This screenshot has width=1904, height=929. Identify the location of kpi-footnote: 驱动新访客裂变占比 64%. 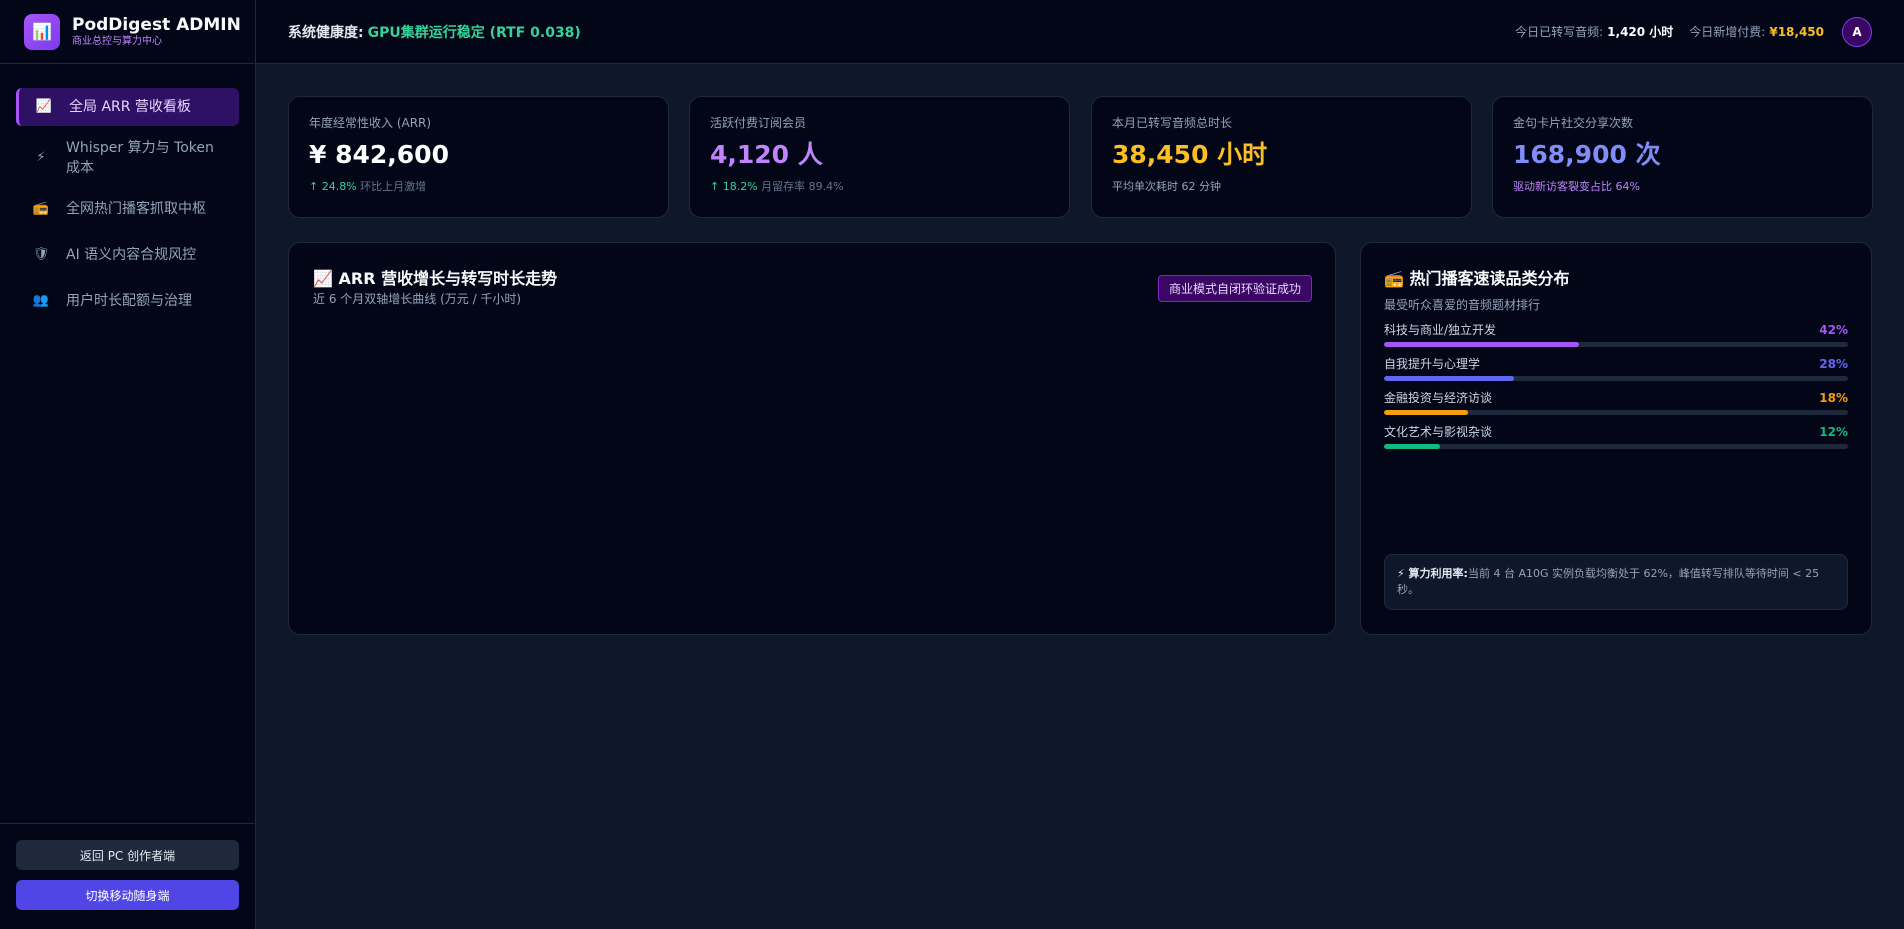
(1682, 187).